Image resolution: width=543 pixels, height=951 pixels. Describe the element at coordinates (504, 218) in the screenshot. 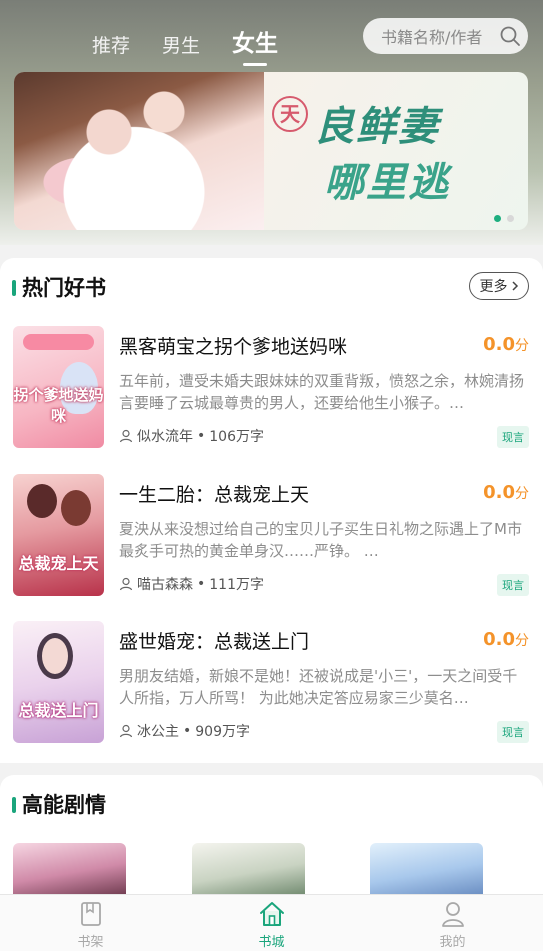

I see `banner-pagination` at that location.